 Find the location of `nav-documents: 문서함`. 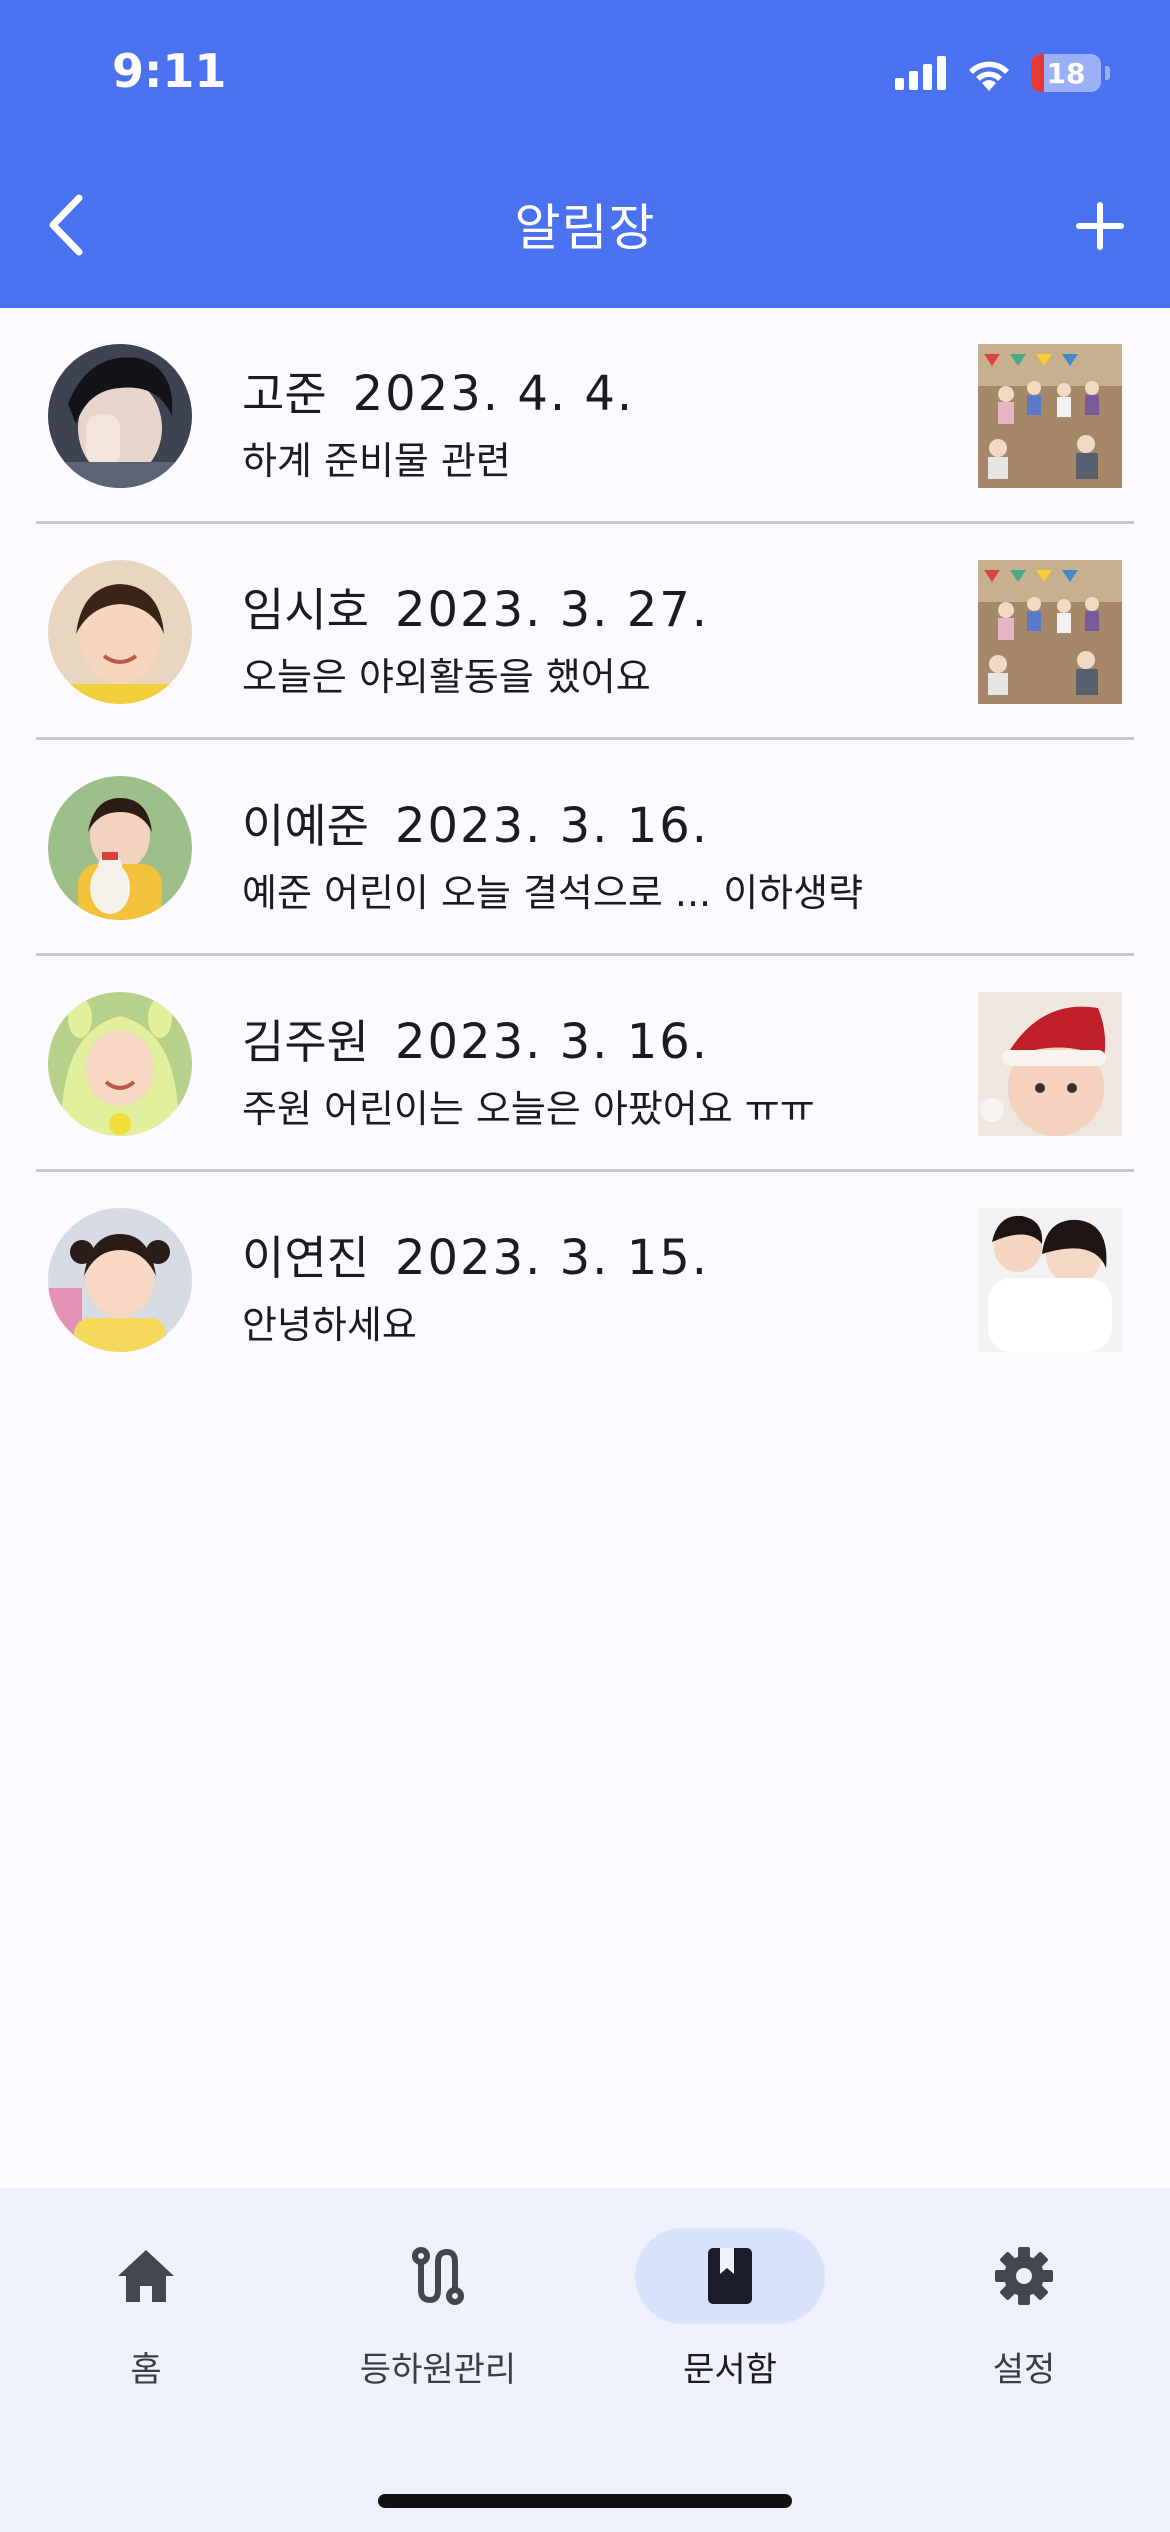

nav-documents: 문서함 is located at coordinates (730, 2309).